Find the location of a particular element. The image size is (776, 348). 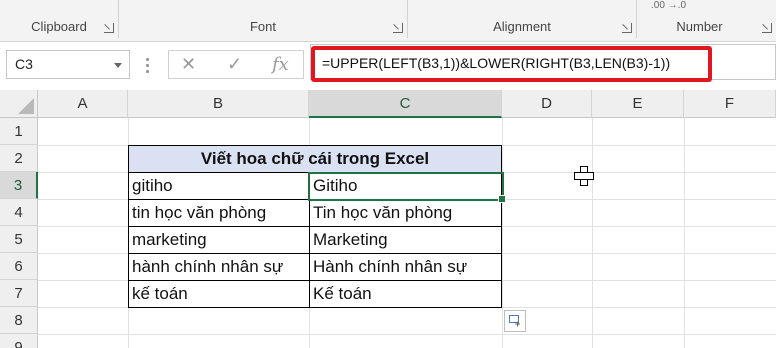

number-launcher-icon is located at coordinates (767, 28).